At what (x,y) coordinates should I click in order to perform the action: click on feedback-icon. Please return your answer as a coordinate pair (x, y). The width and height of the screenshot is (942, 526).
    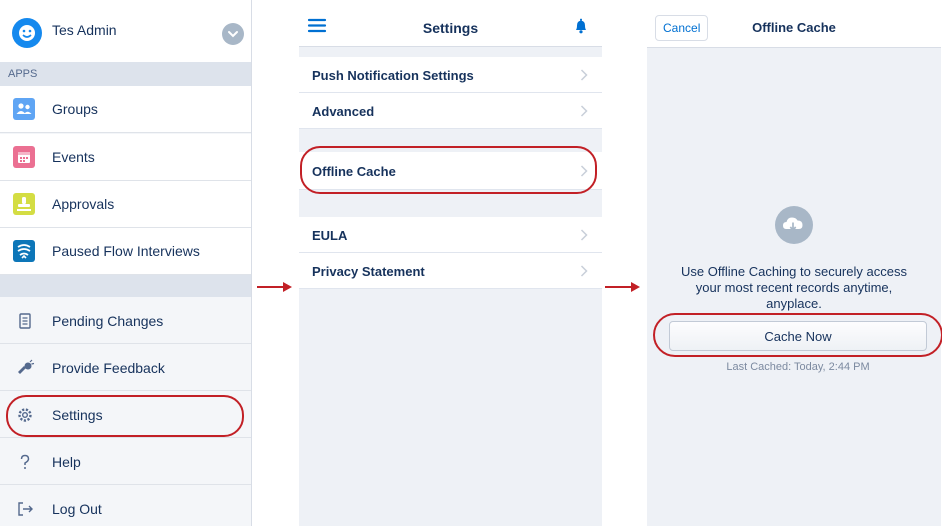
    Looking at the image, I should click on (25, 368).